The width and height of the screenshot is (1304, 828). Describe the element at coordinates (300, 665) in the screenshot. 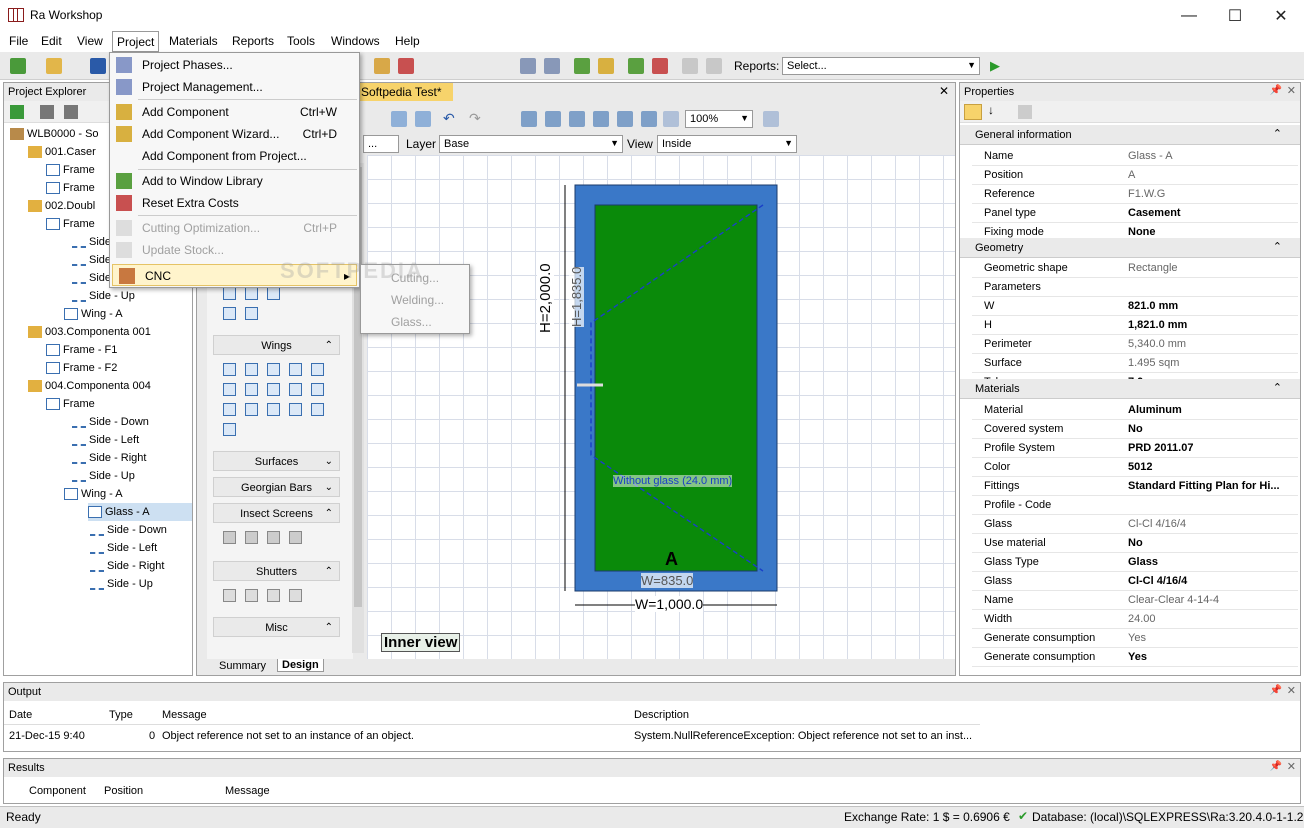

I see `tab-design: Design` at that location.